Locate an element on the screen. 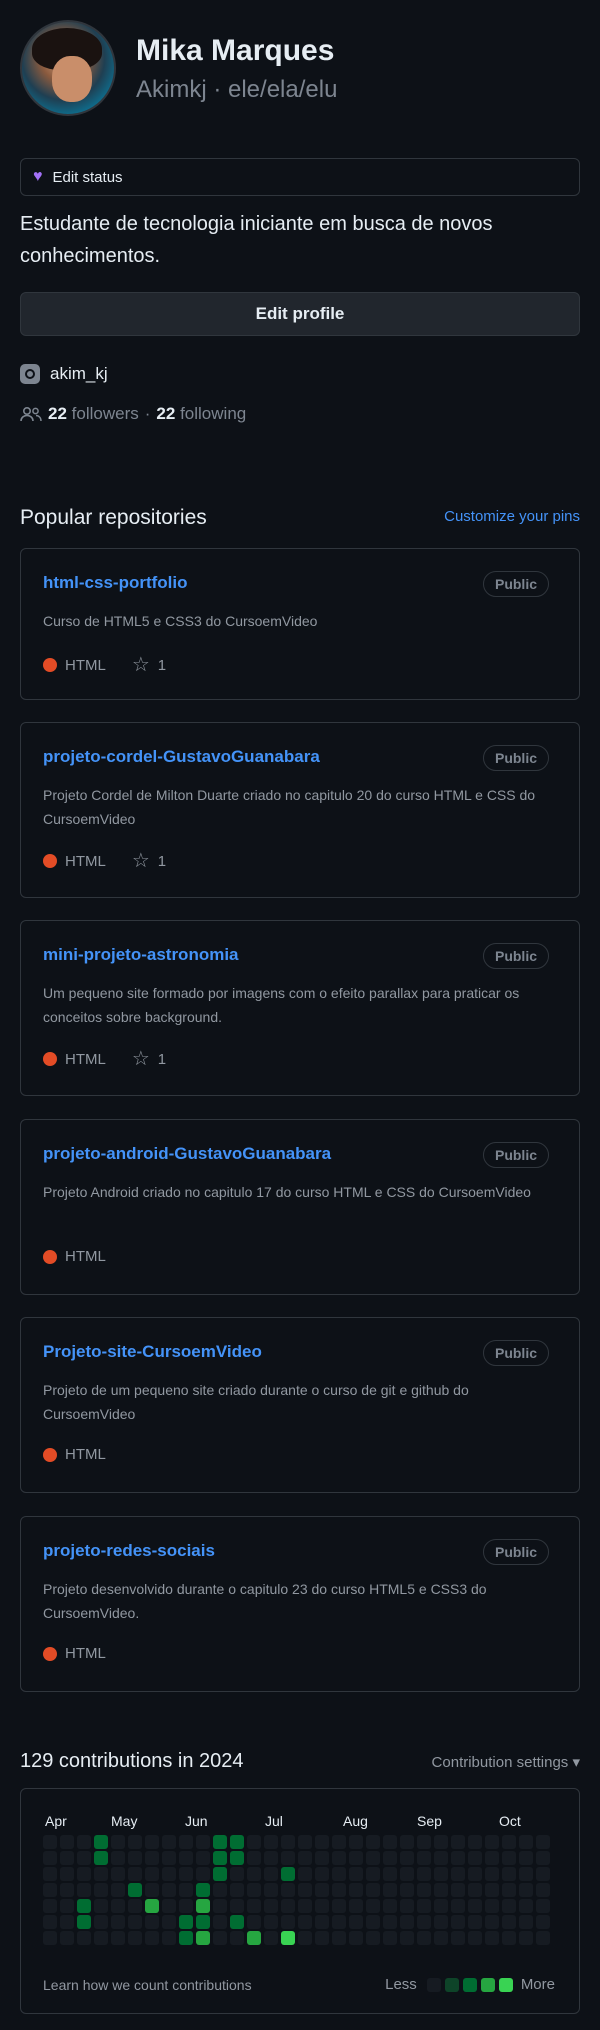 The width and height of the screenshot is (600, 2030). contribution-settings-button: Contribution settings ▾ is located at coordinates (506, 1762).